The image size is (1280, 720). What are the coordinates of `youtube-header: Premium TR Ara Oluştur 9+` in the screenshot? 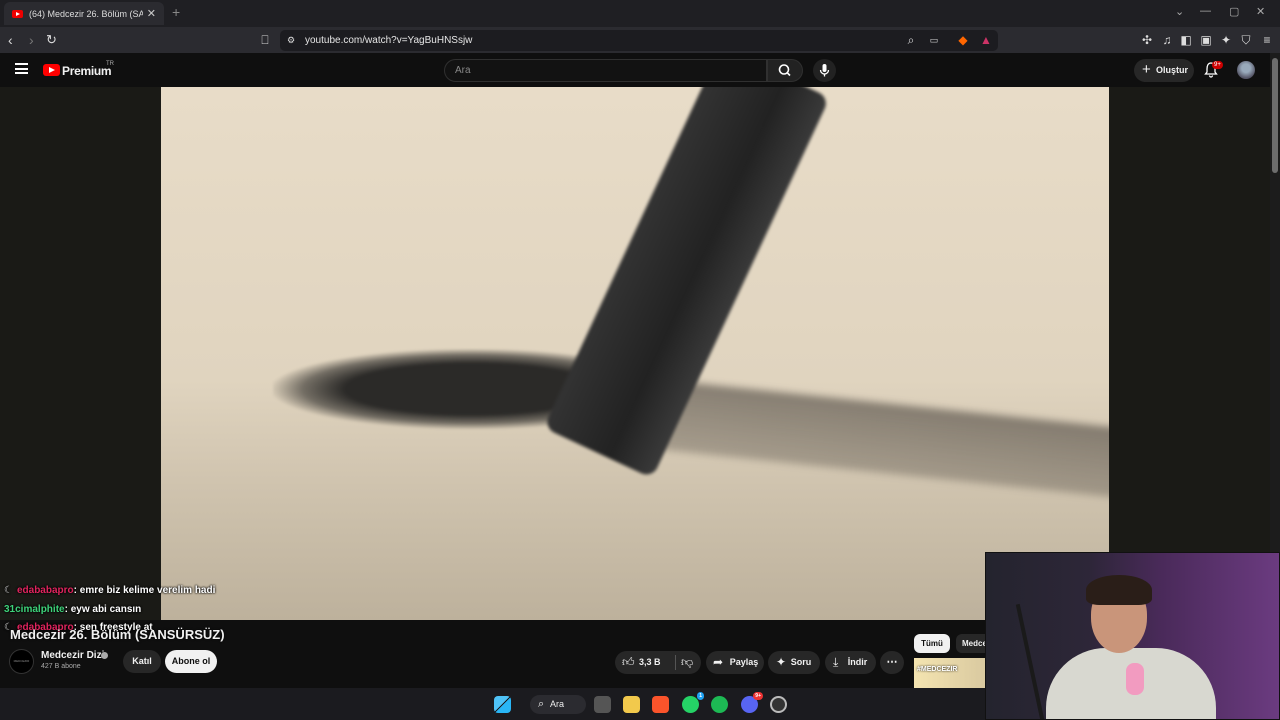 It's located at (635, 70).